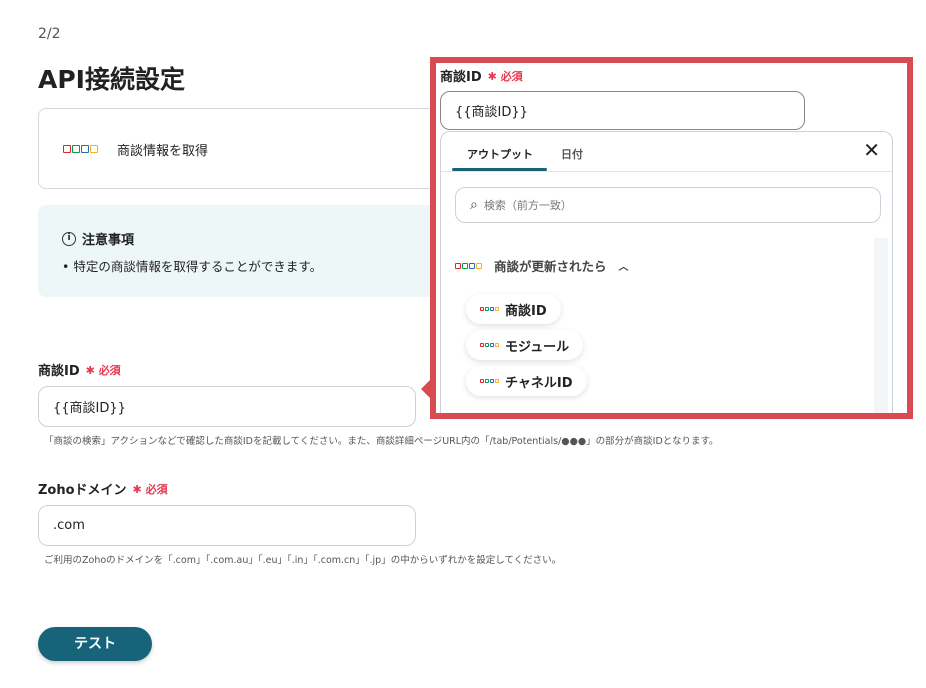  Describe the element at coordinates (192, 266) in the screenshot. I see `notice-item: • 特定の商談情報を取得することができます。` at that location.